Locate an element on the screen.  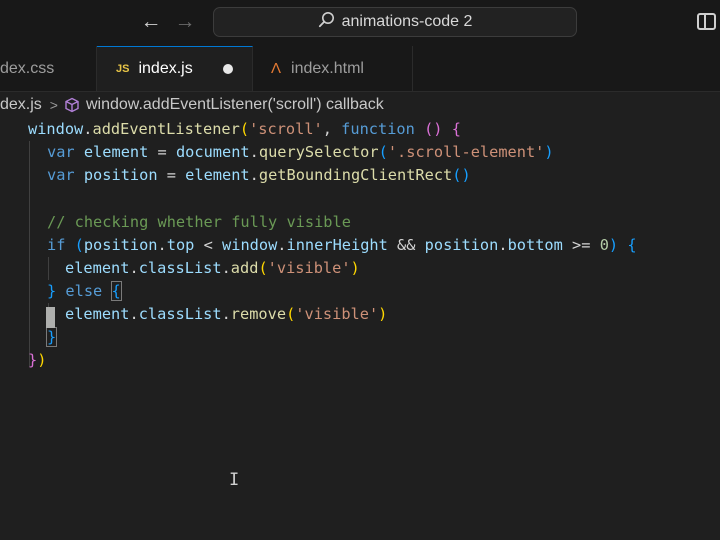
tab-label: index.js is located at coordinates (165, 68).